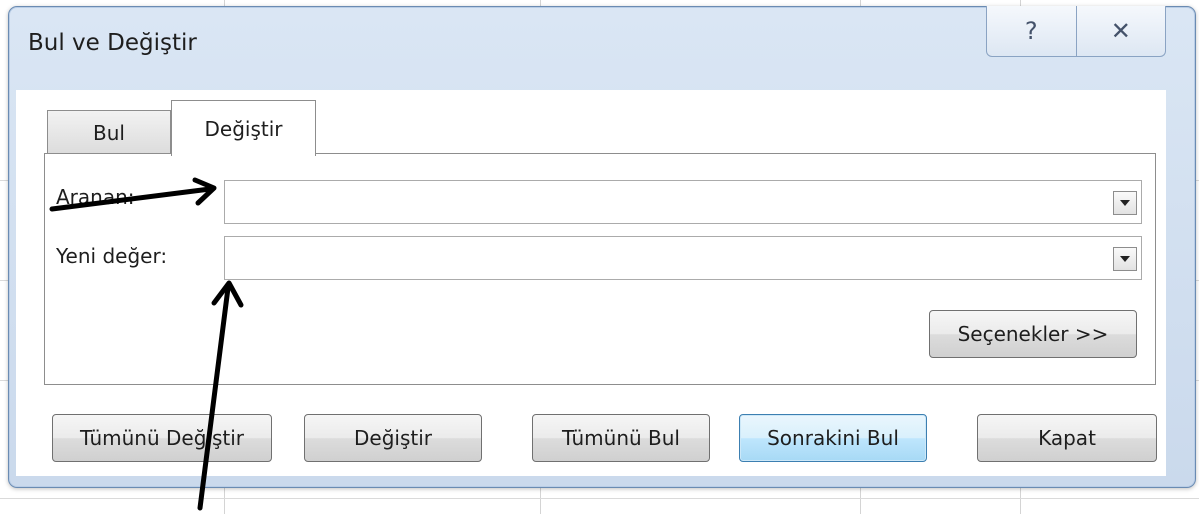 The height and width of the screenshot is (514, 1199). Describe the element at coordinates (146, 344) in the screenshot. I see `annotation-arrows` at that location.